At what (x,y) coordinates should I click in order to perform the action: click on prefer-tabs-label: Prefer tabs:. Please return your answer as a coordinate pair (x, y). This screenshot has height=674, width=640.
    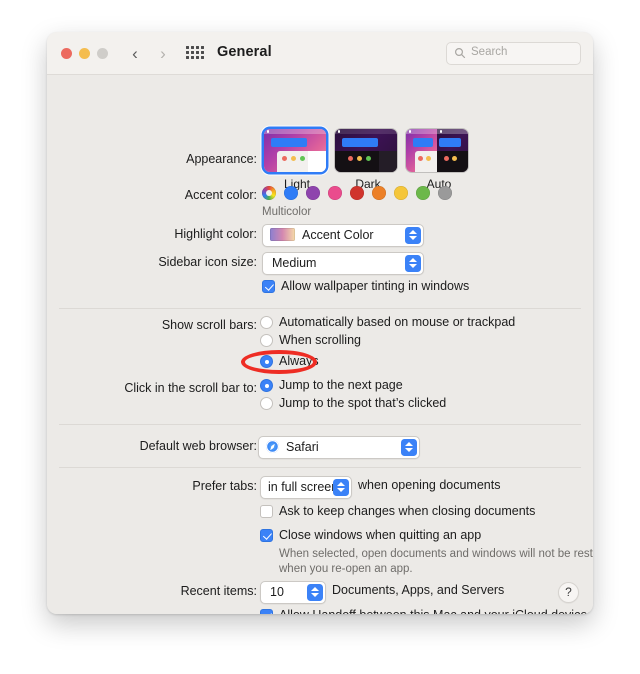
    Looking at the image, I should click on (224, 486).